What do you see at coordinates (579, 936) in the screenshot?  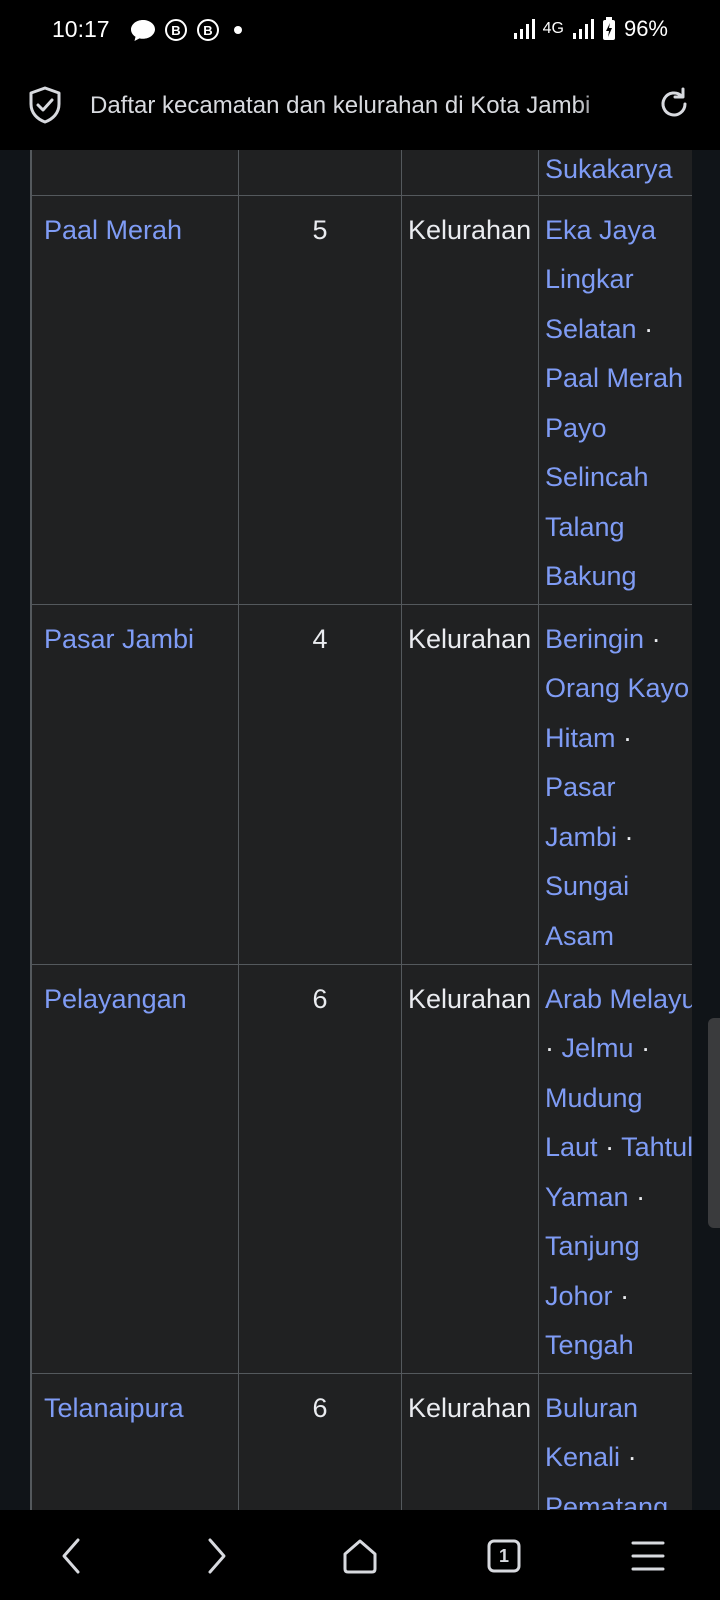 I see `village-link: Asam` at bounding box center [579, 936].